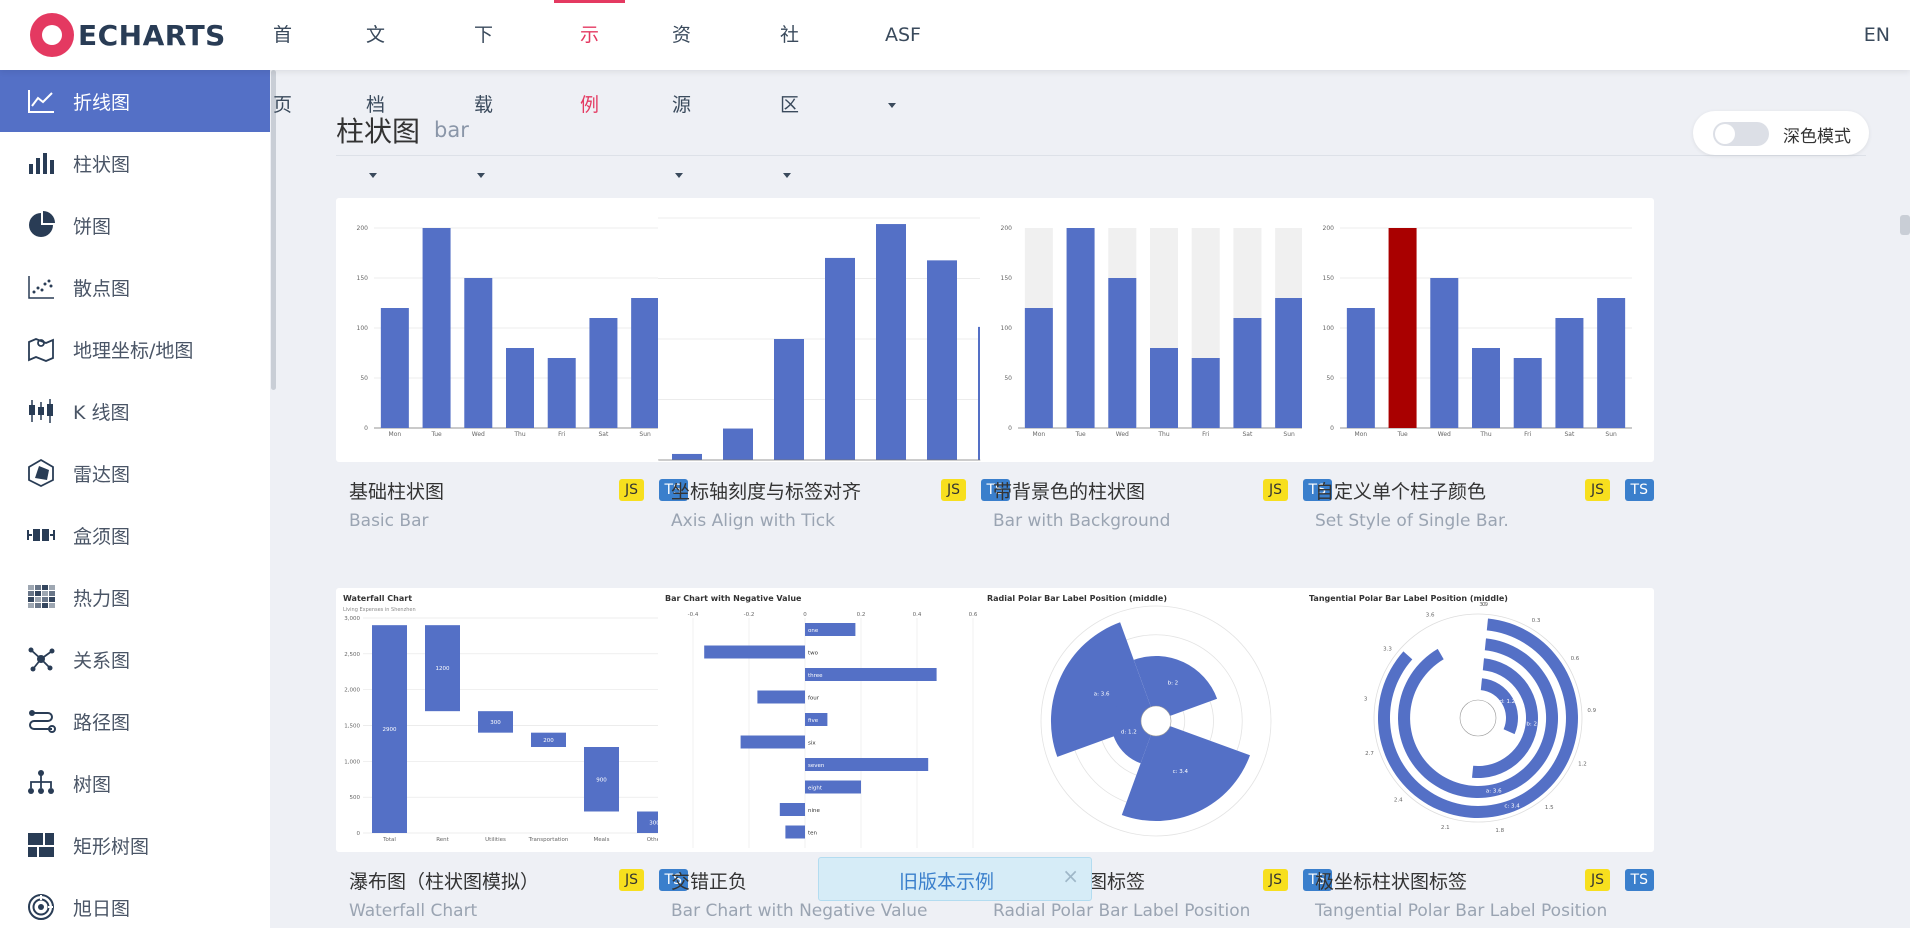  I want to click on angle-tick-label: 0.6, so click(1575, 659).